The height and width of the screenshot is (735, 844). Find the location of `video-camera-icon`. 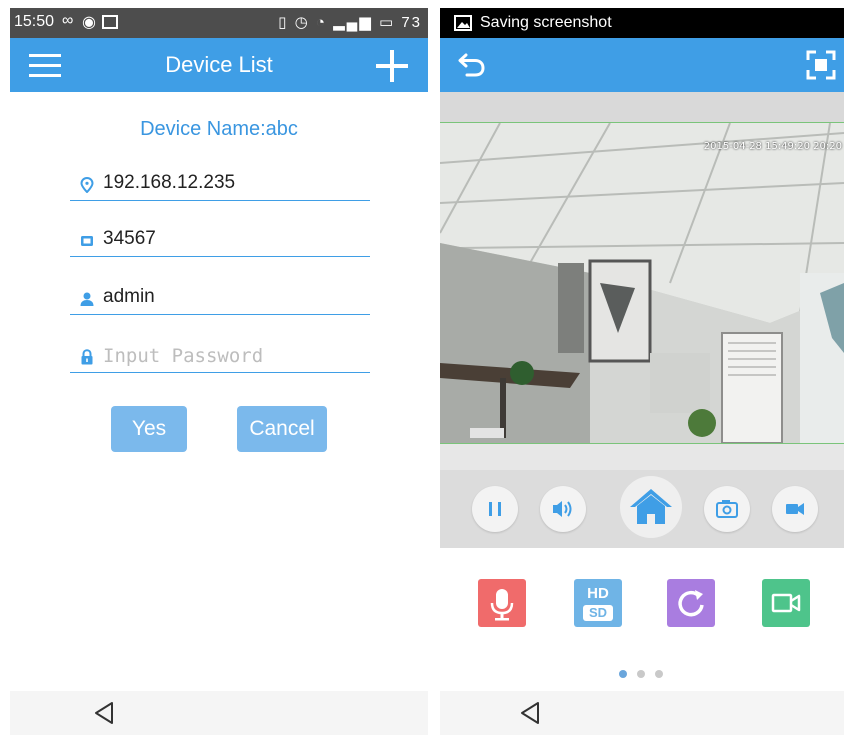

video-camera-icon is located at coordinates (786, 603).